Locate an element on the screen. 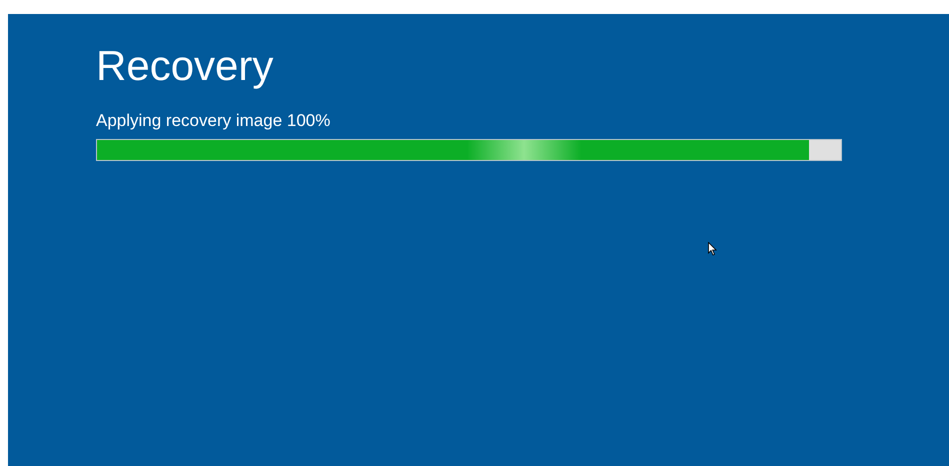  progress-label: Applying recovery image 100% is located at coordinates (213, 121).